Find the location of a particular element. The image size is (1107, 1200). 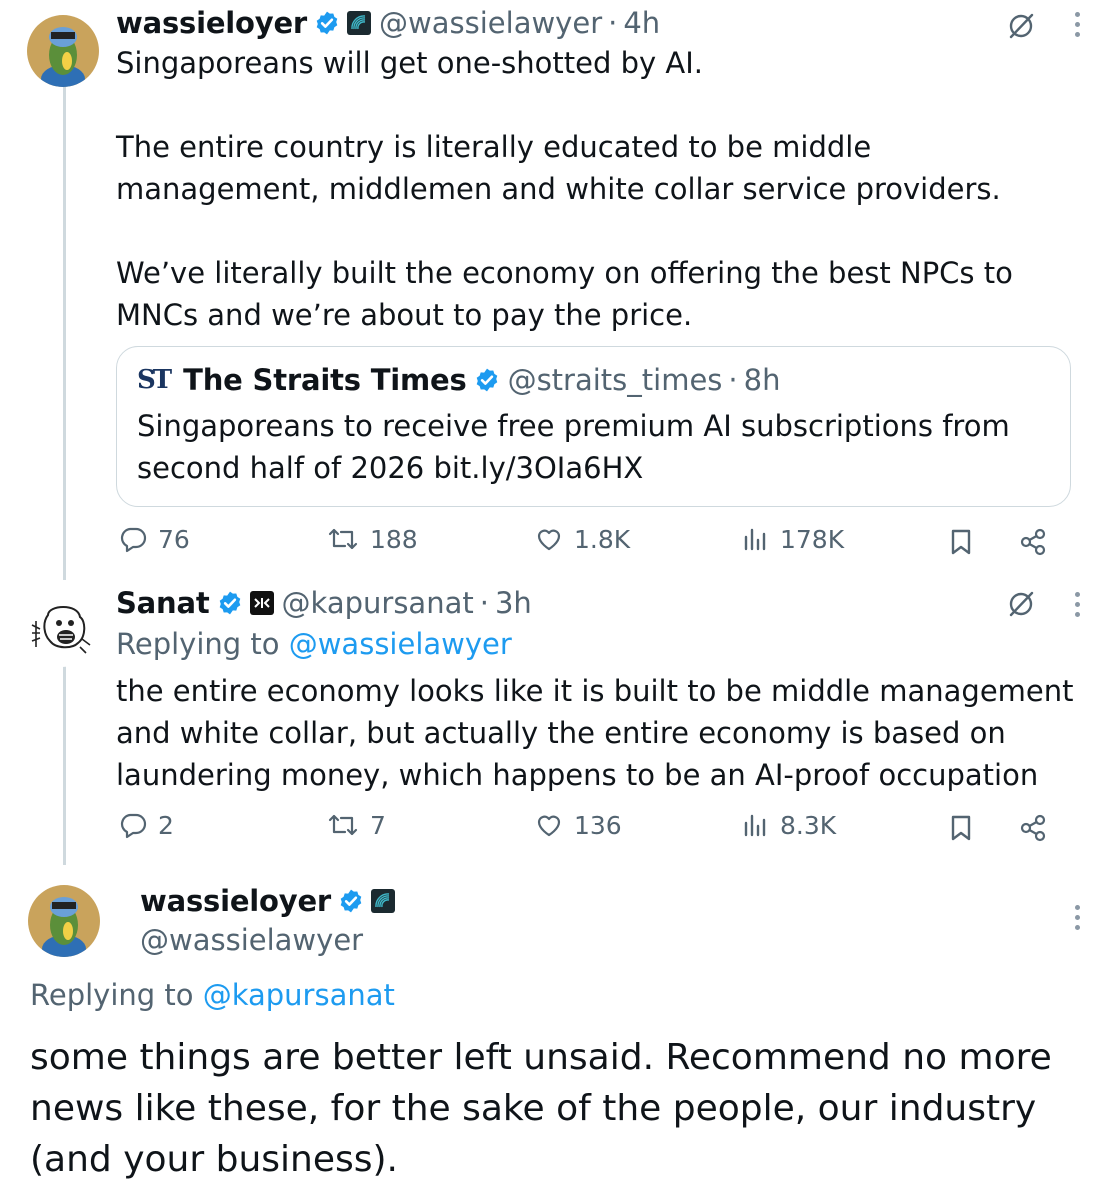

view-count: 178K is located at coordinates (812, 539).